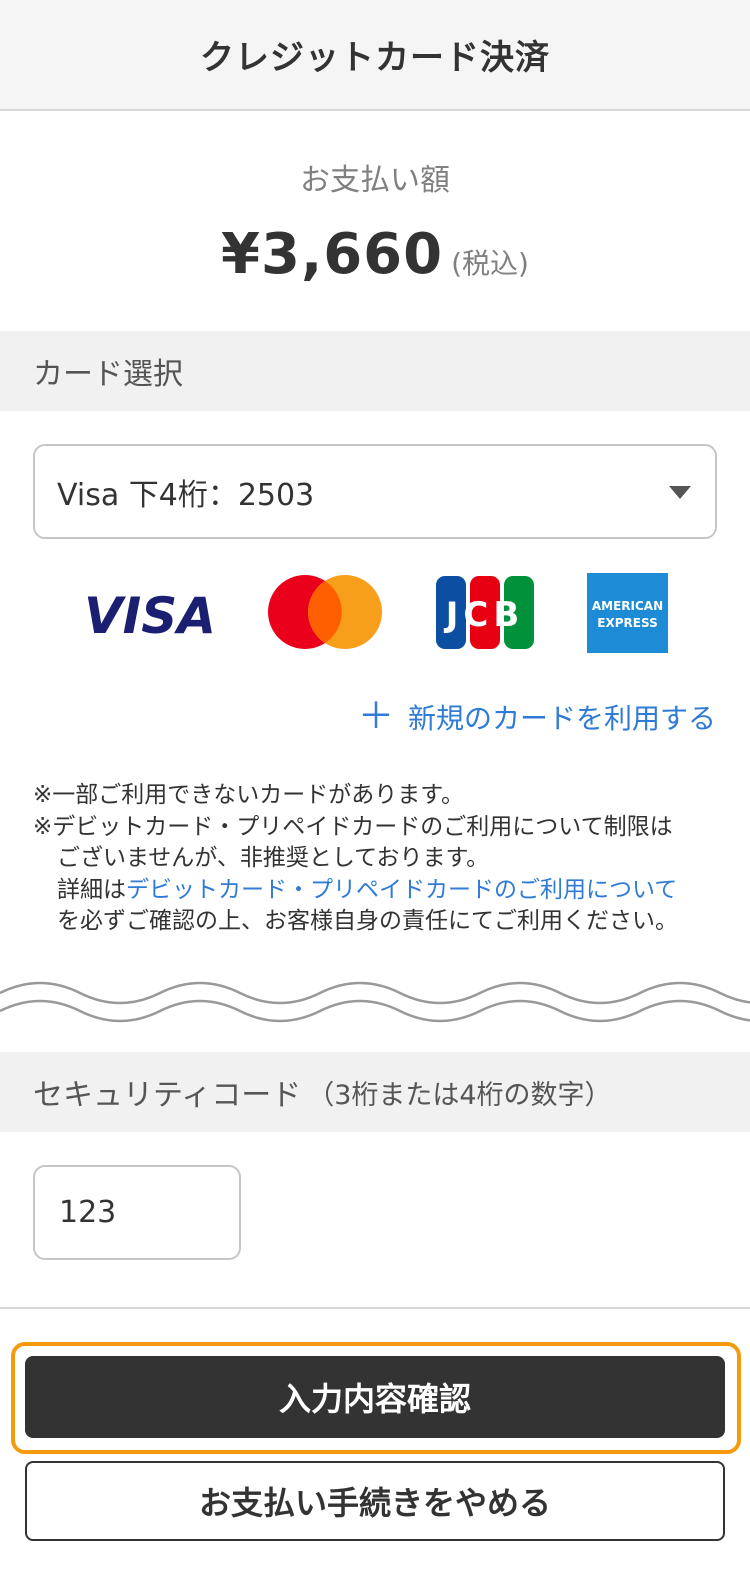 Image resolution: width=750 pixels, height=1570 pixels. I want to click on page-header: クレジットカード決済, so click(375, 55).